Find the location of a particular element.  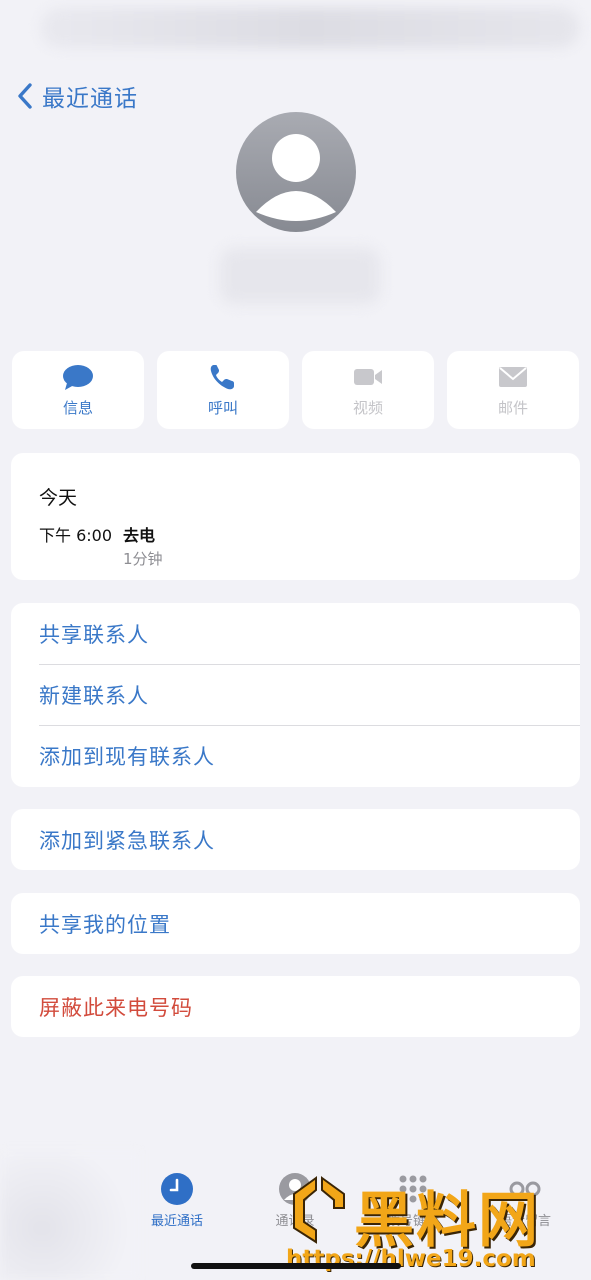

add-emergency-contact-row: 添加到紧急联系人 is located at coordinates (295, 839).